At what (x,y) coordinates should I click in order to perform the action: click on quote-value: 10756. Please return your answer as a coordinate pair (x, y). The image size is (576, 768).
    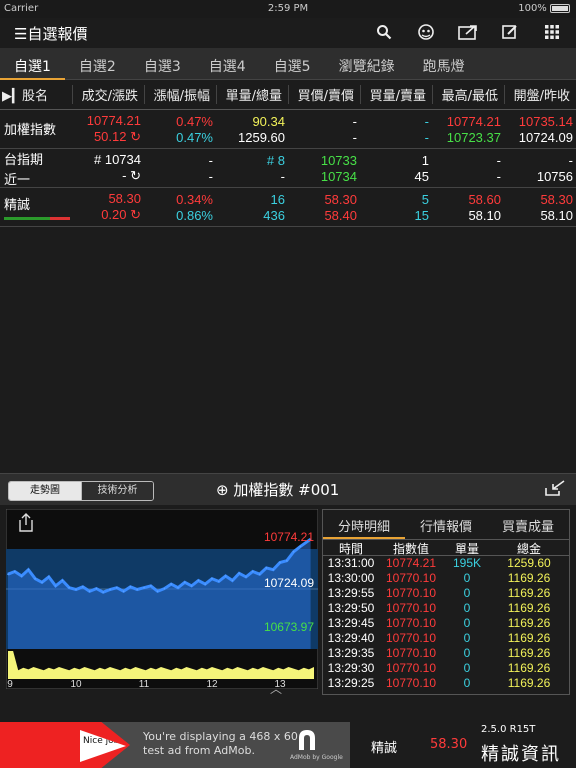
    Looking at the image, I should click on (554, 176).